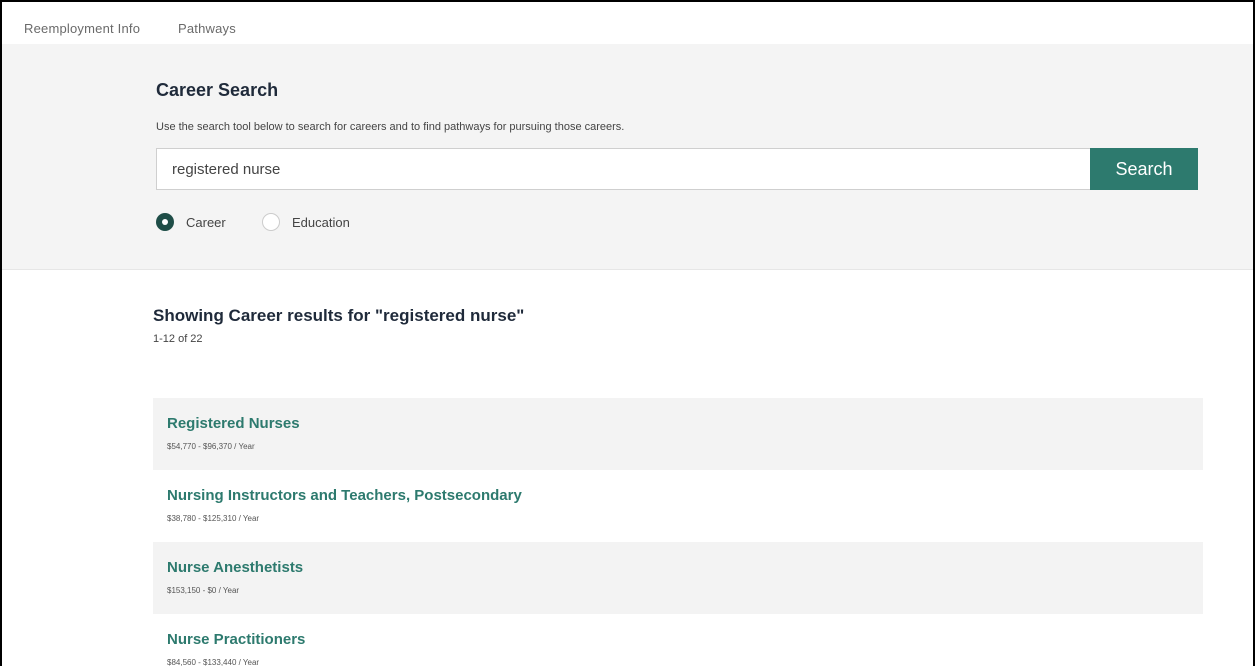 Image resolution: width=1257 pixels, height=666 pixels. Describe the element at coordinates (207, 28) in the screenshot. I see `nav-link-pathways: Pathways` at that location.